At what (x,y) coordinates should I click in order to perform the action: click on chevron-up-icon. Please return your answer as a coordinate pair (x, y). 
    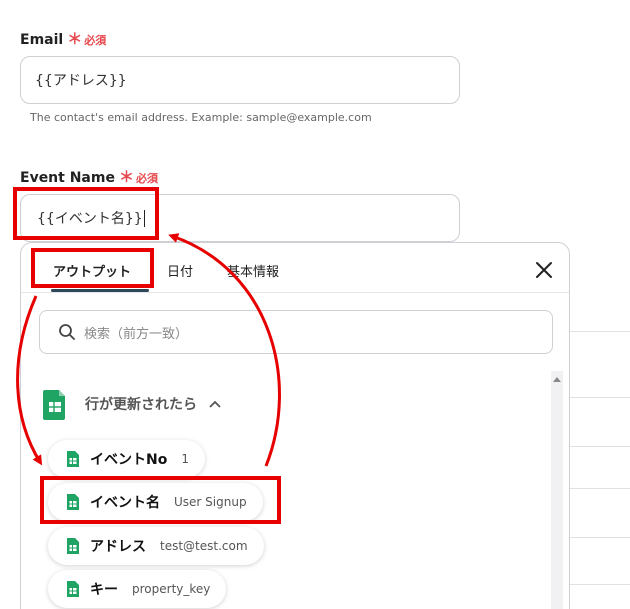
    Looking at the image, I should click on (215, 404).